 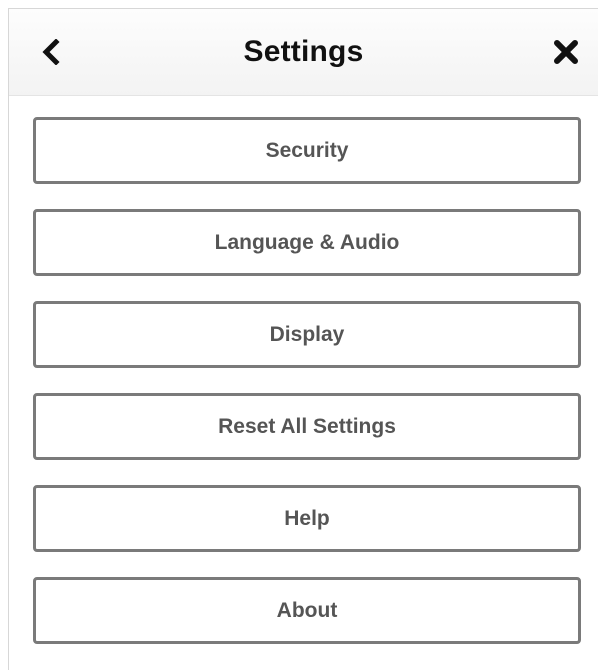 I want to click on language-audio-label: Language & Audio, so click(x=307, y=242).